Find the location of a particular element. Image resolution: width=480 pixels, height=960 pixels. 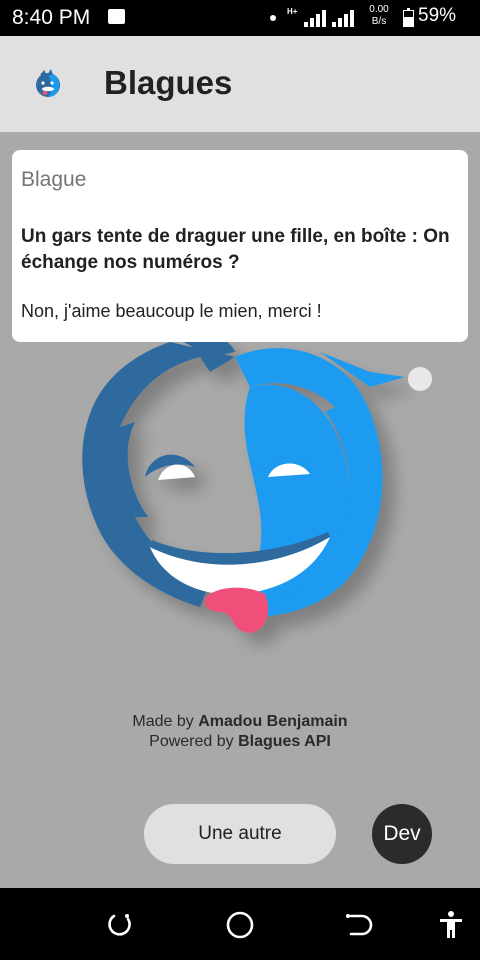

home-icon is located at coordinates (240, 925).